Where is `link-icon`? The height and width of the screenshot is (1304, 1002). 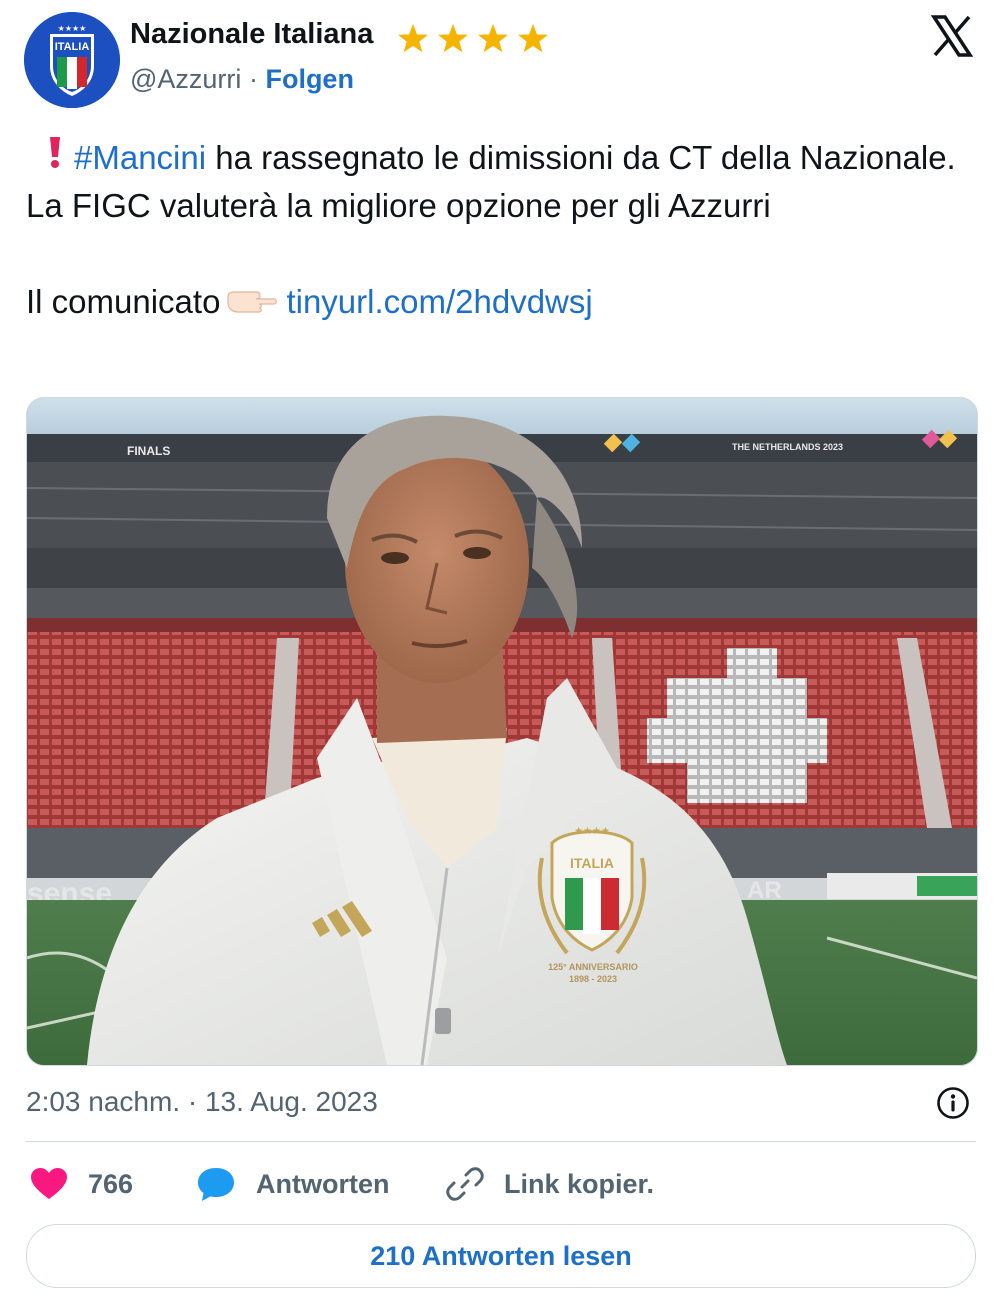 link-icon is located at coordinates (465, 1184).